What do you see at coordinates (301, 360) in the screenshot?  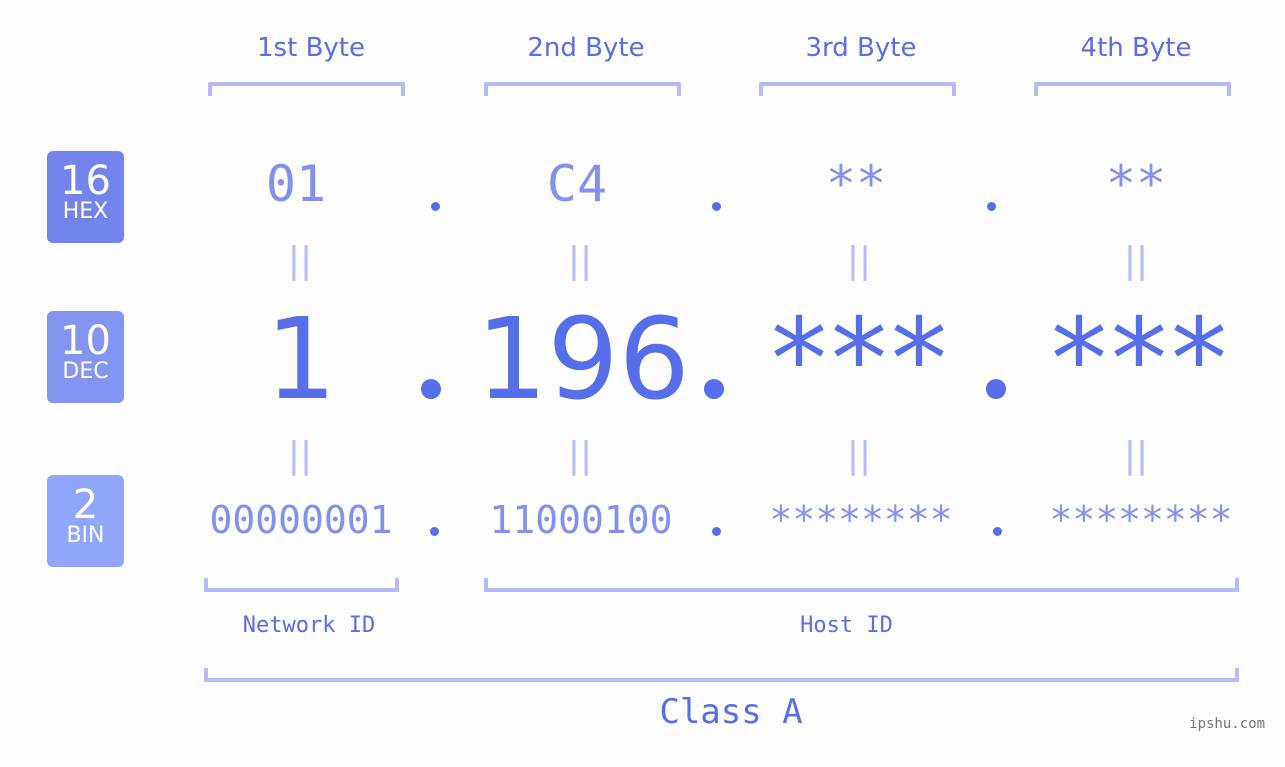 I see `dec-value-1: 1` at bounding box center [301, 360].